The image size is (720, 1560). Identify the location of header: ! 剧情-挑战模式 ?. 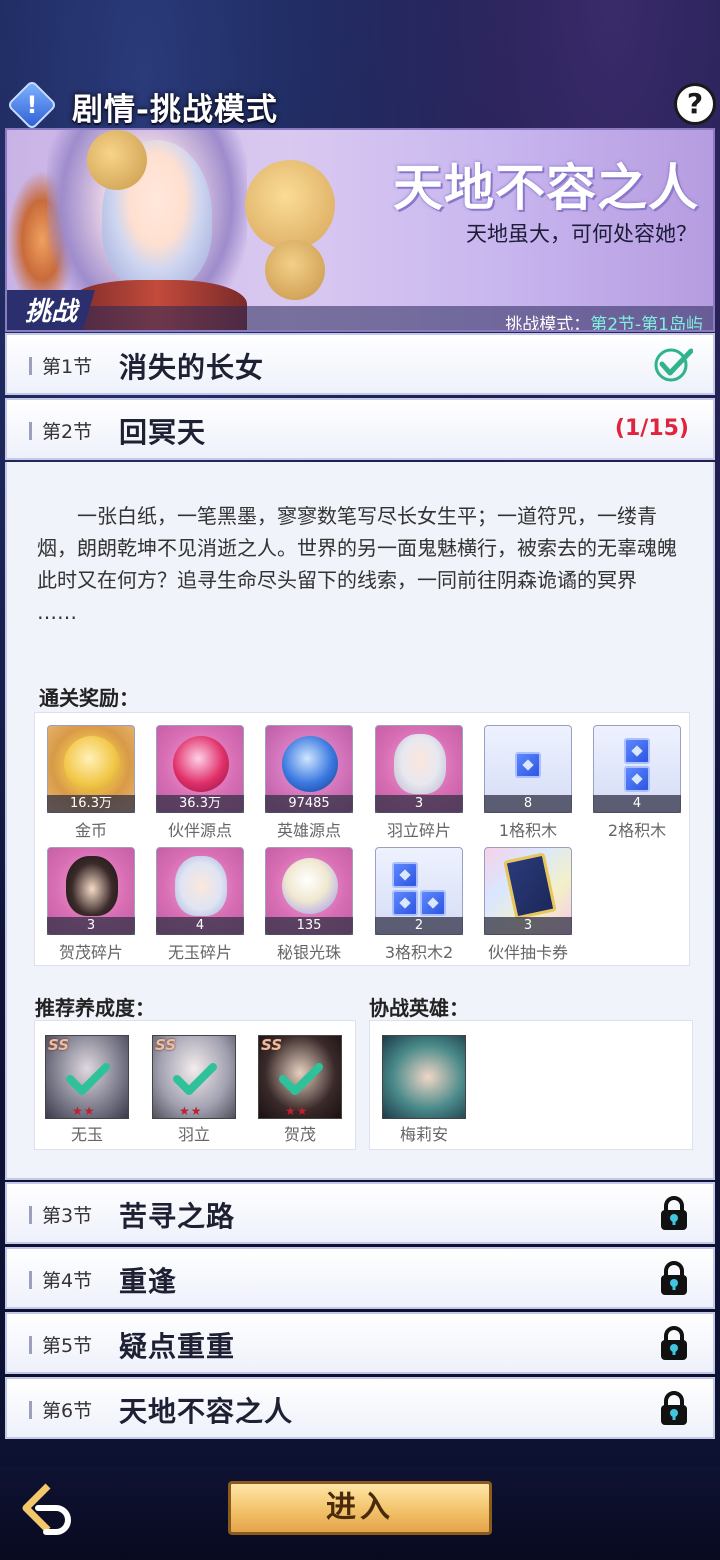
(360, 104).